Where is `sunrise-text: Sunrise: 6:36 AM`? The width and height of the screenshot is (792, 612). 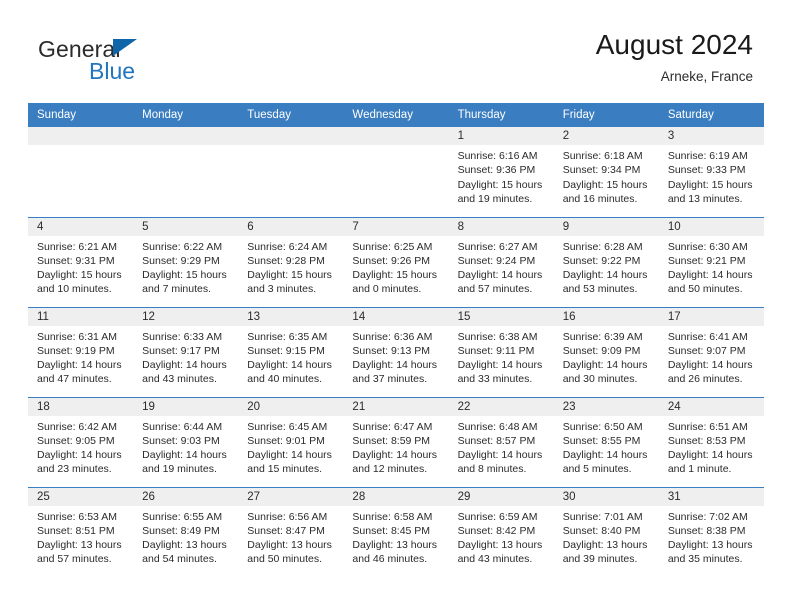 sunrise-text: Sunrise: 6:36 AM is located at coordinates (392, 336).